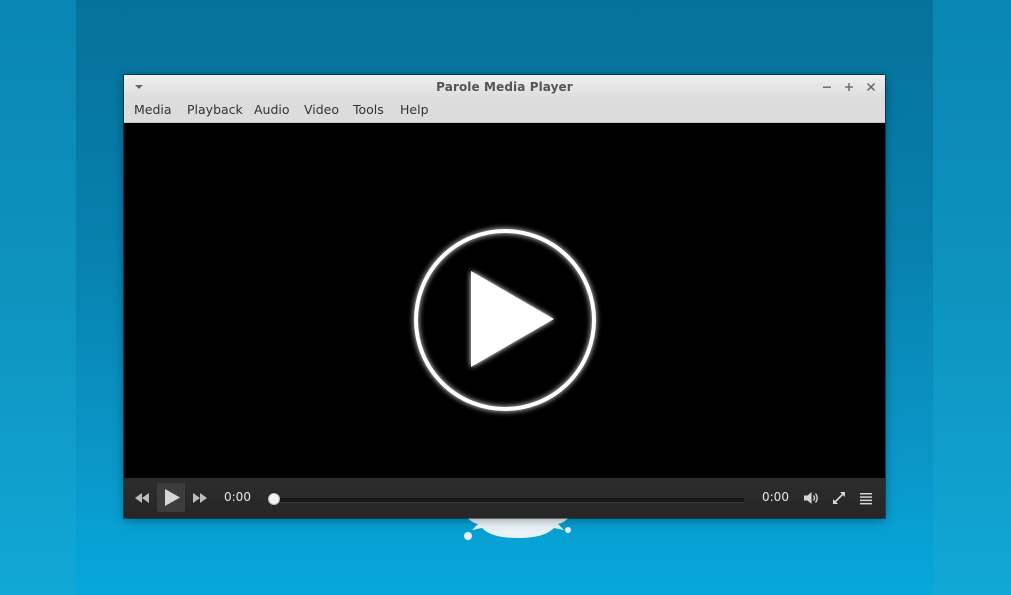  Describe the element at coordinates (775, 497) in the screenshot. I see `total-time: 0:00` at that location.